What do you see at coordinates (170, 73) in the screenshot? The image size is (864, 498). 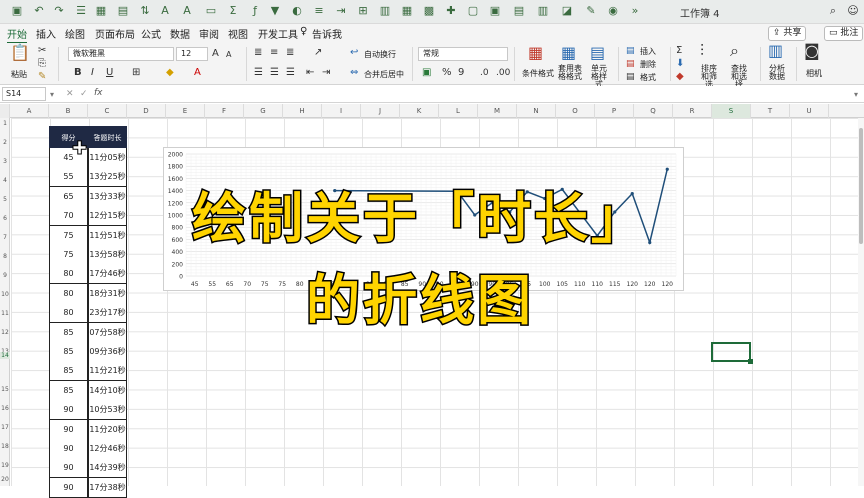 I see `fill-color-icon: ◆` at bounding box center [170, 73].